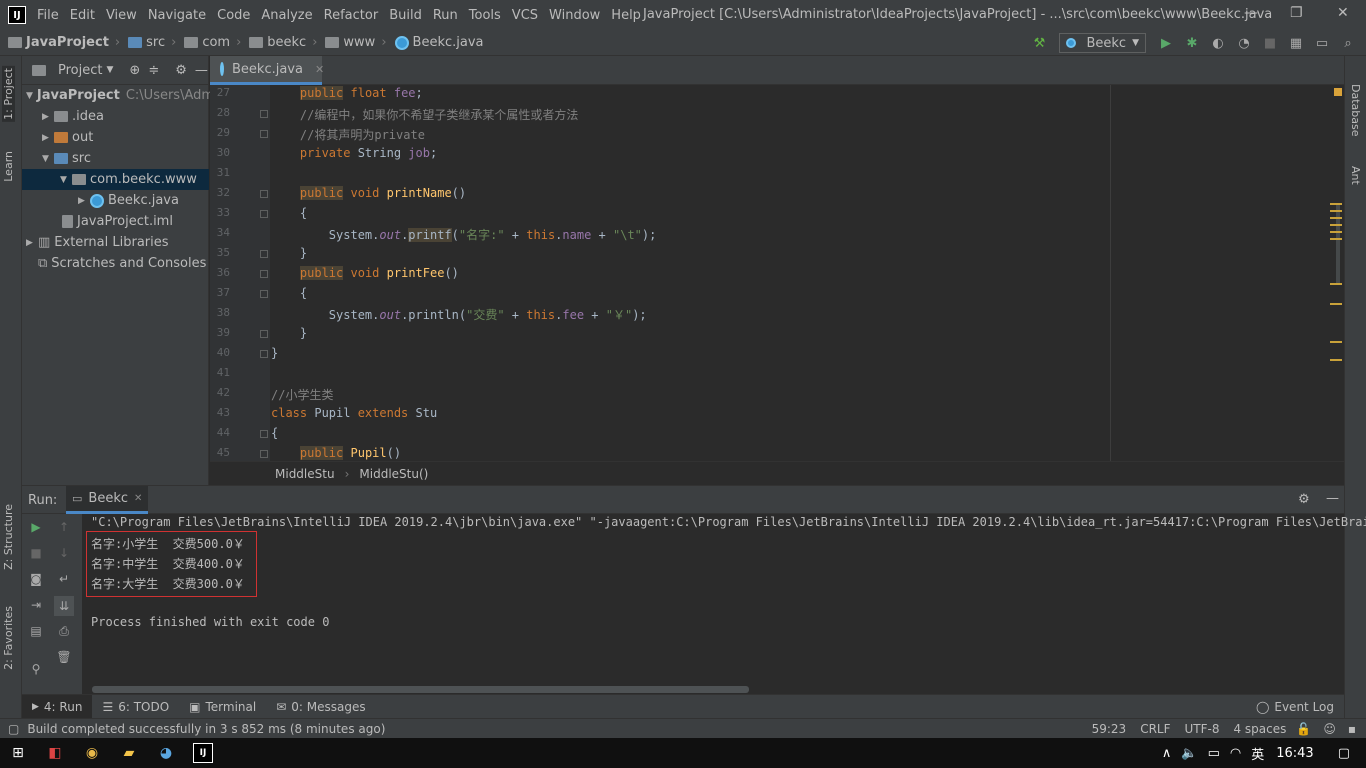 The height and width of the screenshot is (768, 1366). I want to click on menu-analyze: Analyze, so click(286, 15).